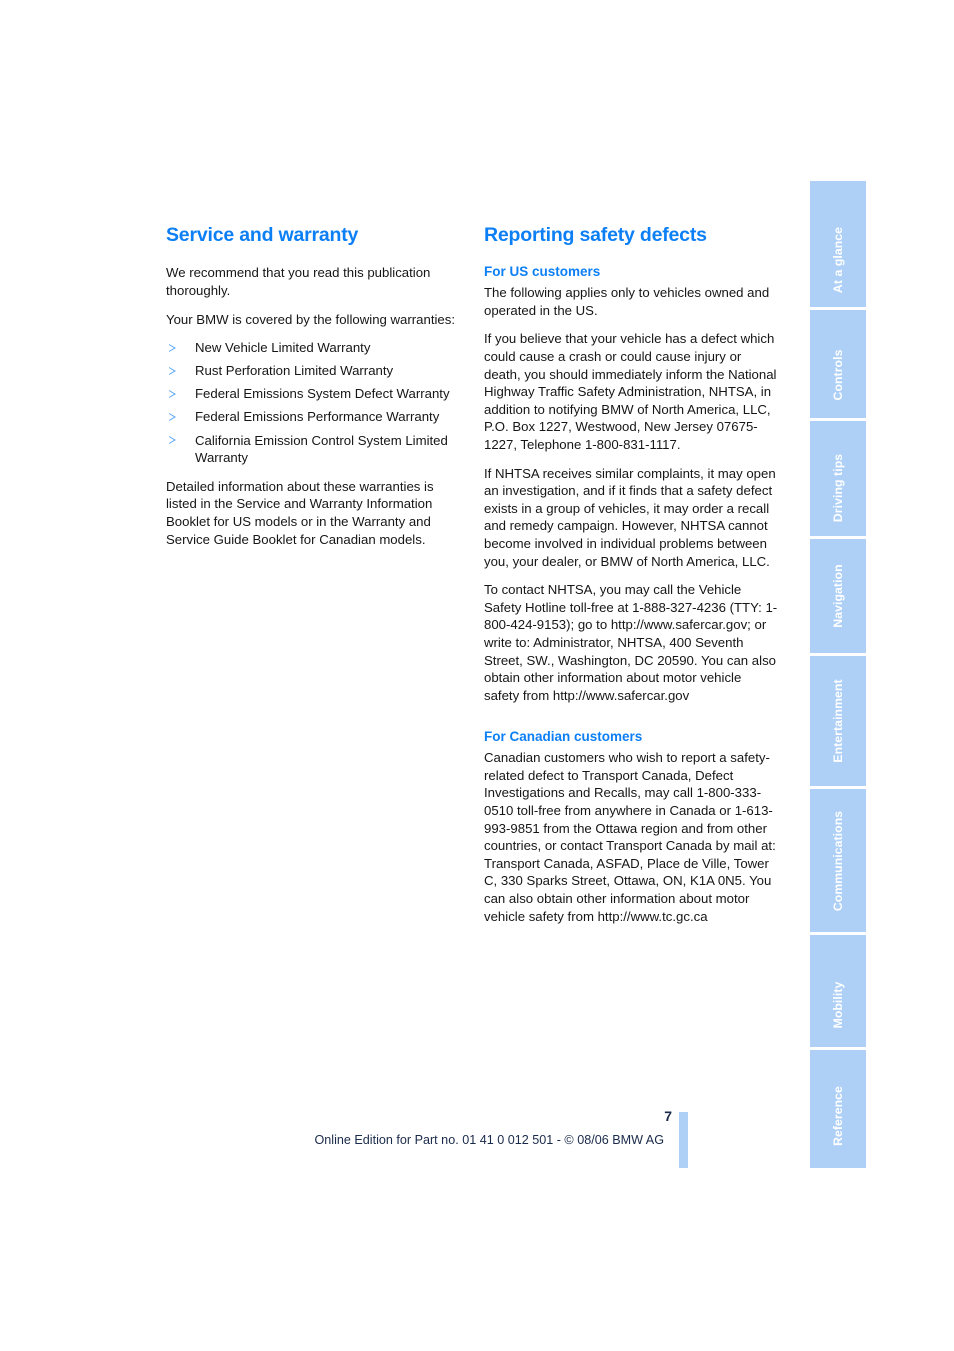  I want to click on list-item-label: New Vehicle Limited Warranty, so click(283, 348).